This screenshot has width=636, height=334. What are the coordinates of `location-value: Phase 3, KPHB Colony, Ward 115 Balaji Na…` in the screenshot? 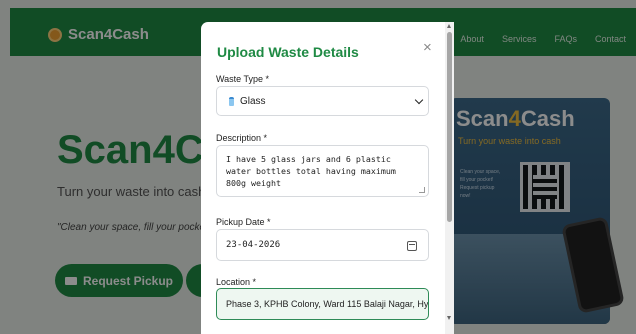 It's located at (327, 304).